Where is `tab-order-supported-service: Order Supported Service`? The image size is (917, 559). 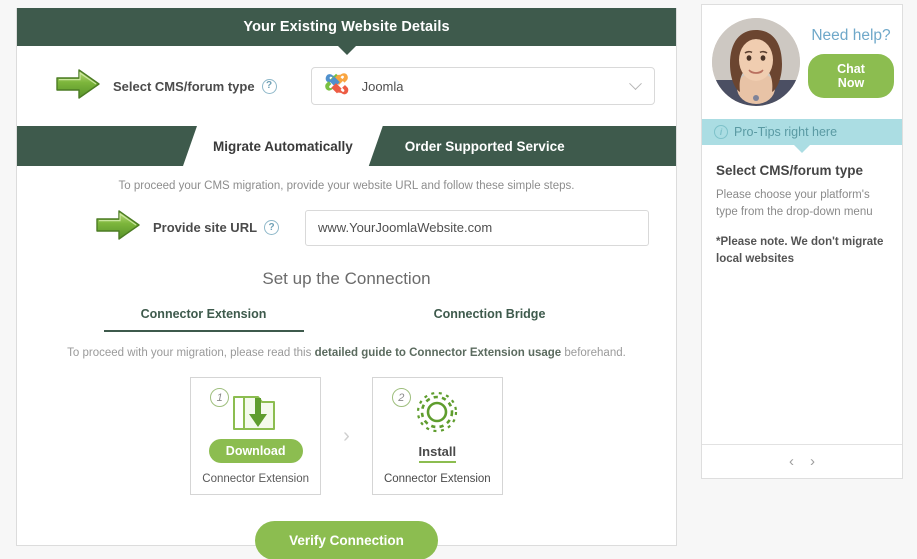 tab-order-supported-service: Order Supported Service is located at coordinates (485, 146).